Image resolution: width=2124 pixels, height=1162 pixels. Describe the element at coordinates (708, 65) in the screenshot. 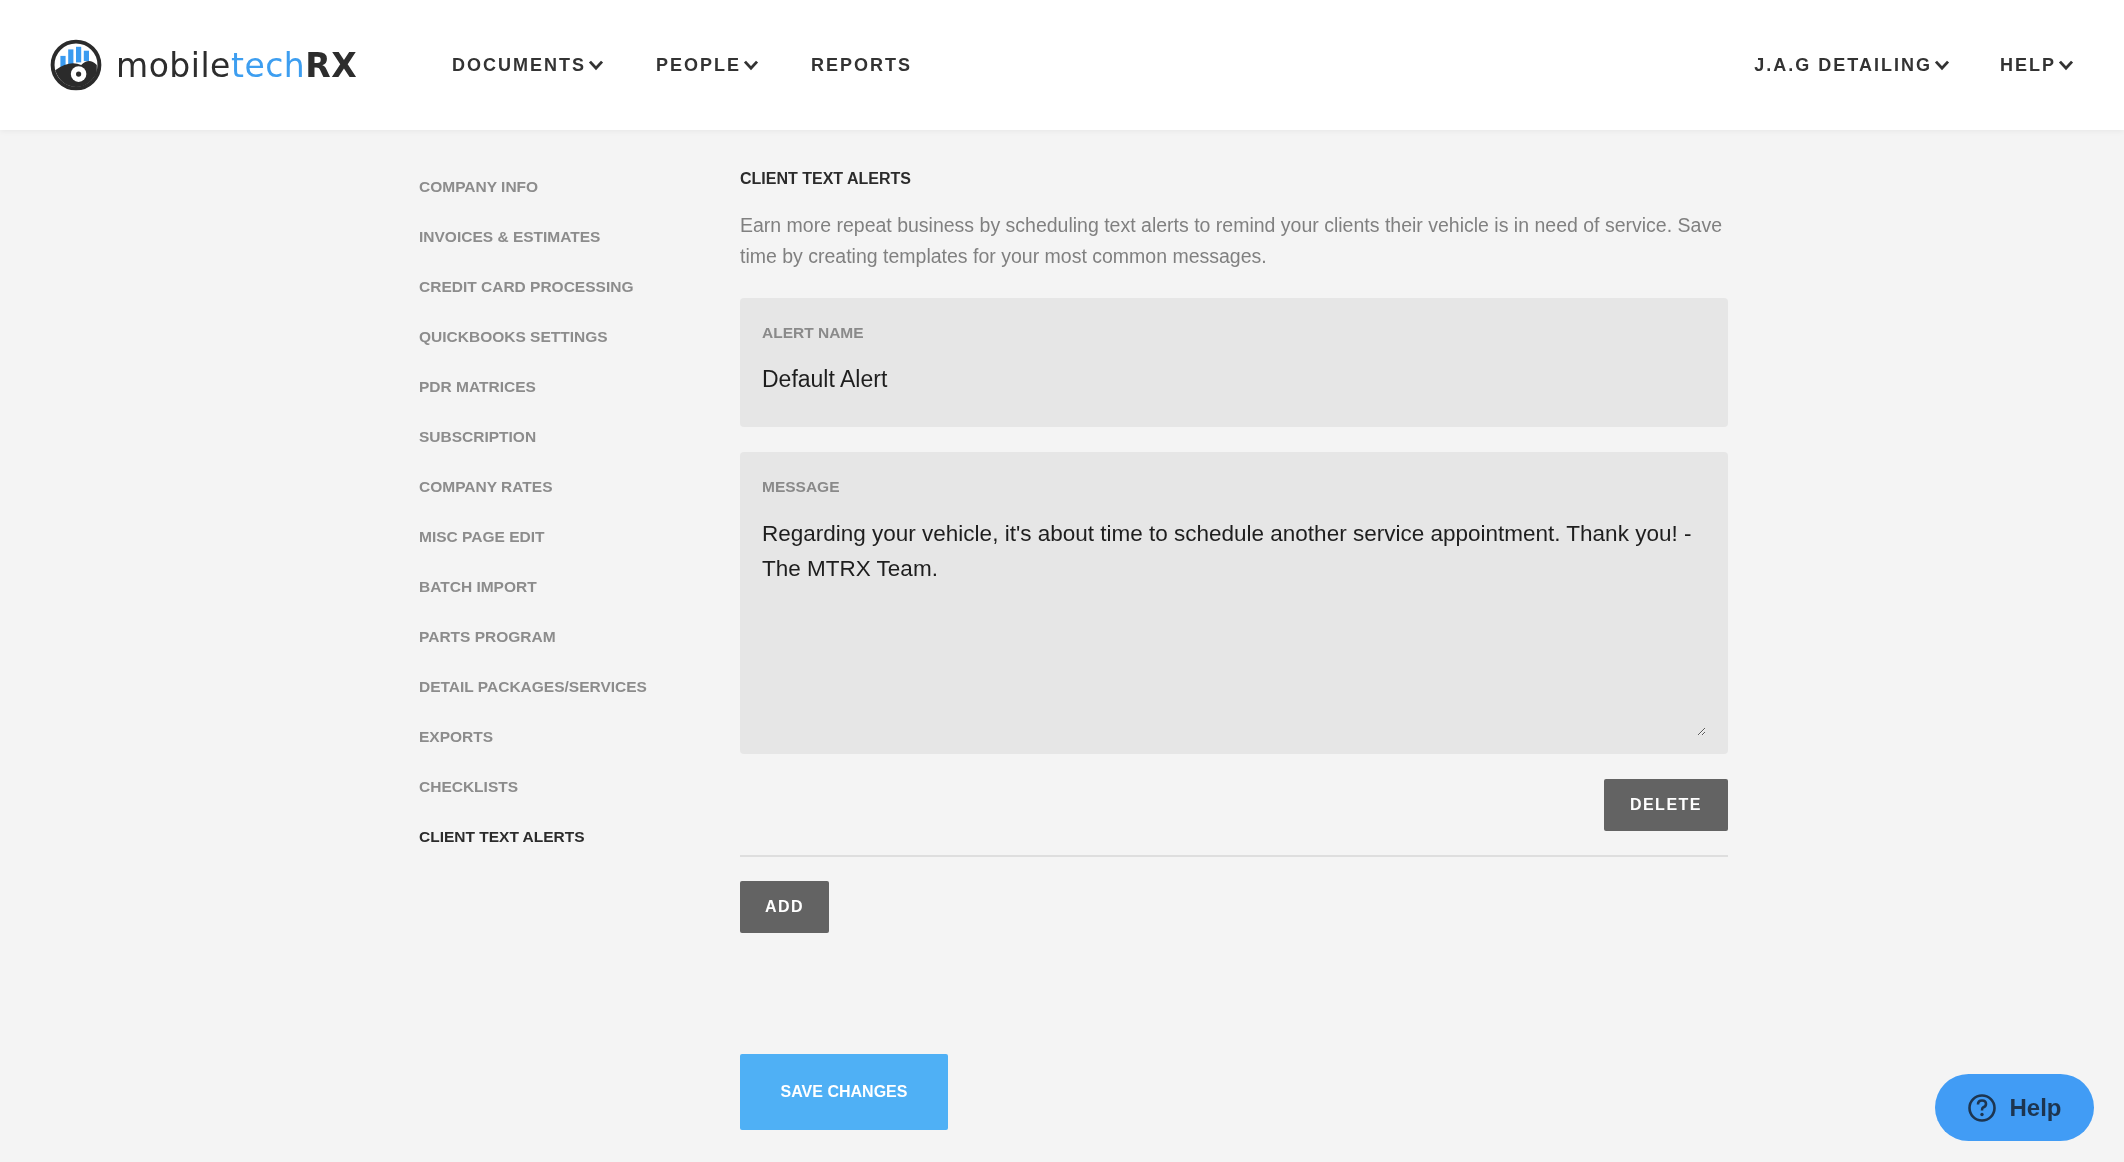

I see `nav-link: PEOPLE` at that location.